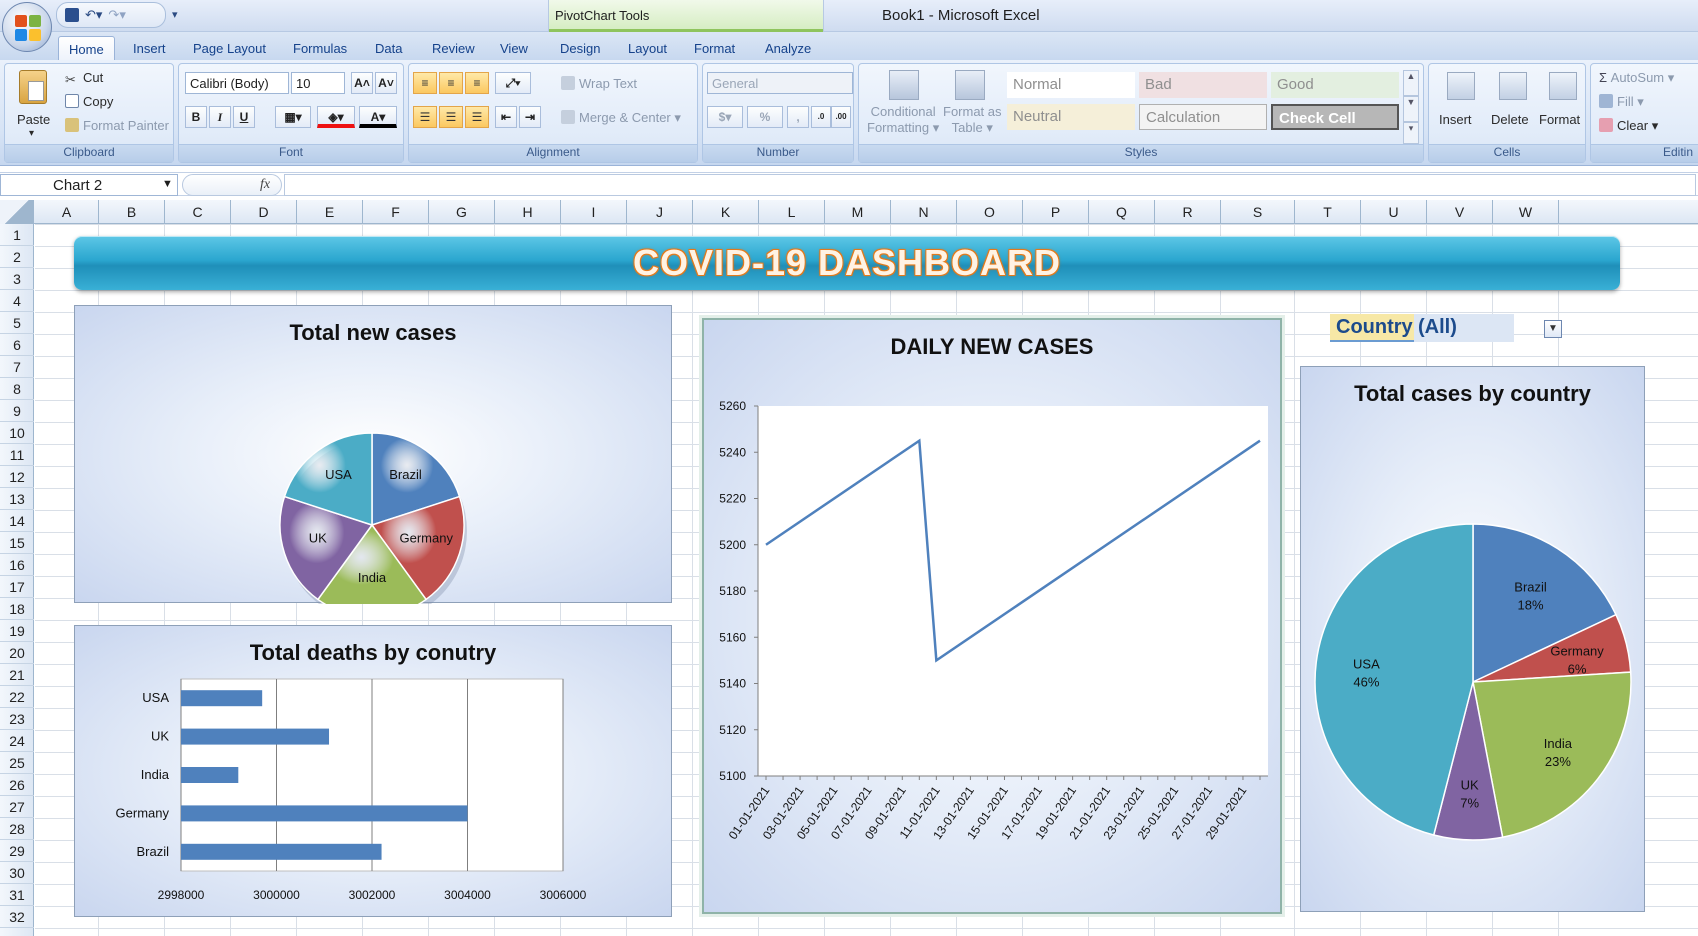 This screenshot has width=1698, height=936. What do you see at coordinates (1488, 328) in the screenshot?
I see `filter-value: (All) ▼` at bounding box center [1488, 328].